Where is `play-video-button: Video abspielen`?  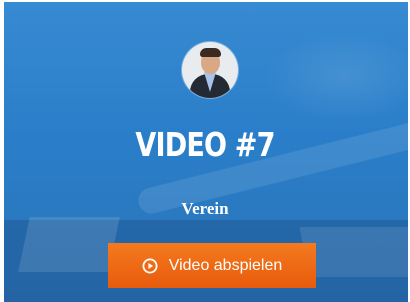 play-video-button: Video abspielen is located at coordinates (212, 265).